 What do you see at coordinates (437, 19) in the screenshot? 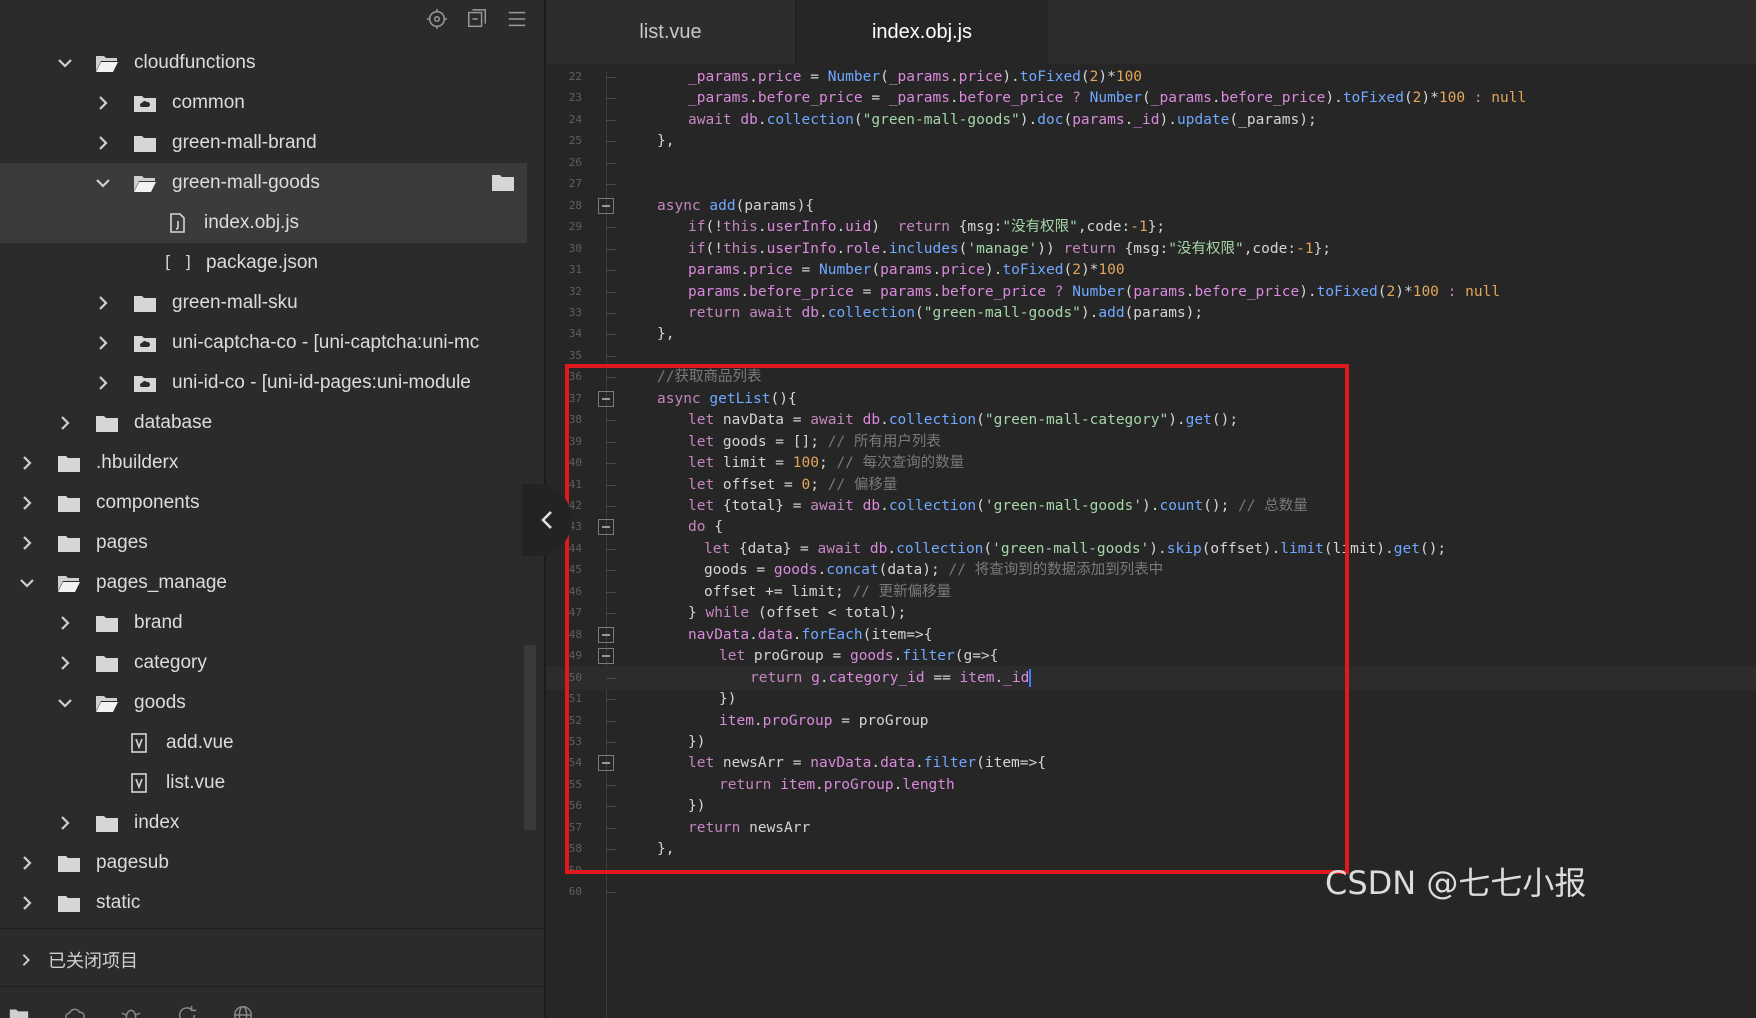
I see `locate-file-icon` at bounding box center [437, 19].